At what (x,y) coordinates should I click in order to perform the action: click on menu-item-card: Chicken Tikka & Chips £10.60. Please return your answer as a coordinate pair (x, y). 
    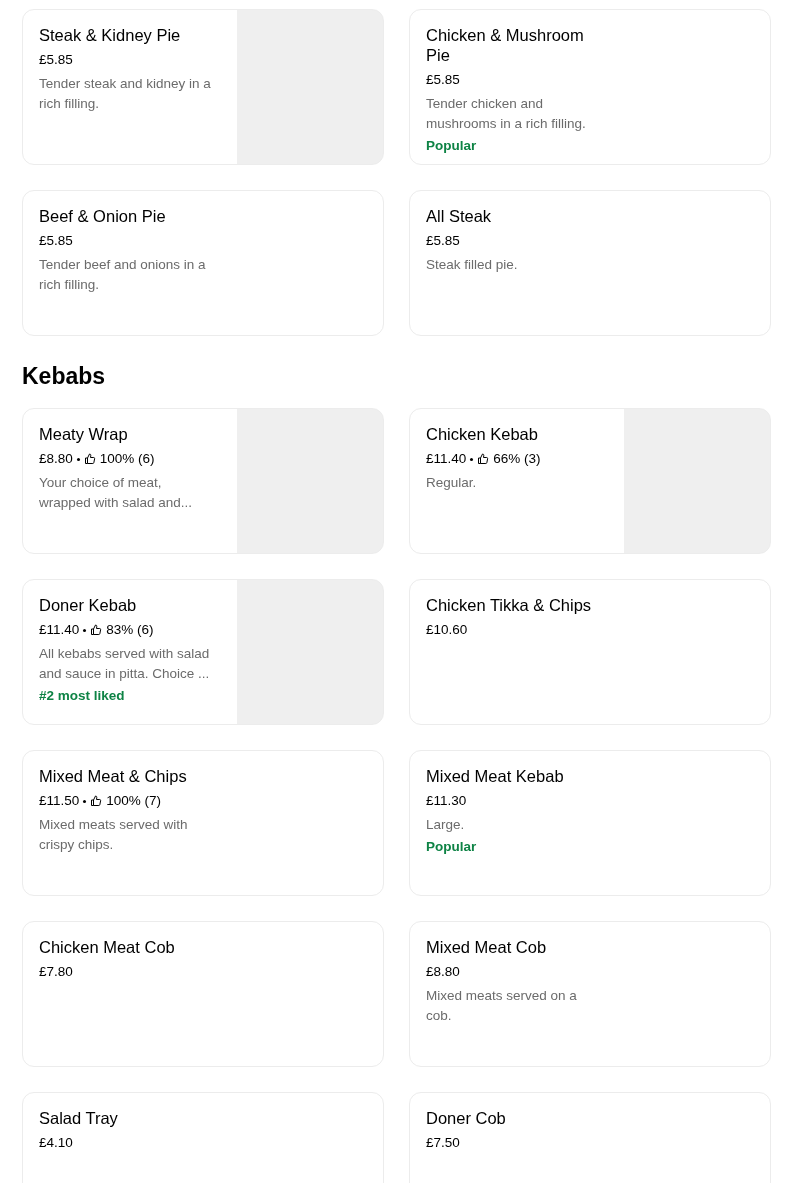
    Looking at the image, I should click on (590, 652).